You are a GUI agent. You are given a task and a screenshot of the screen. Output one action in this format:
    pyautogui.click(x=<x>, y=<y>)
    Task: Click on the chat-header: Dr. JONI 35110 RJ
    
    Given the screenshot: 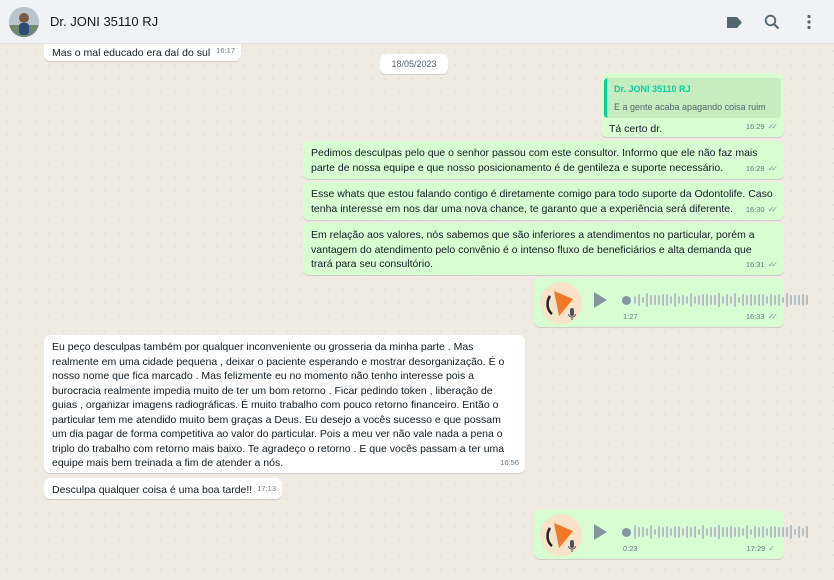 What is the action you would take?
    pyautogui.click(x=417, y=22)
    